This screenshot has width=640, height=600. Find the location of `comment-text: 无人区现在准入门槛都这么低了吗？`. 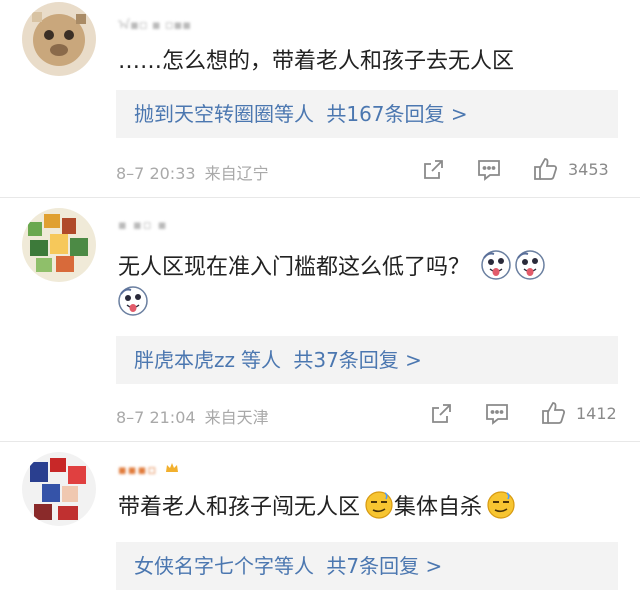

comment-text: 无人区现在准入门槛都这么低了吗？ is located at coordinates (294, 267).